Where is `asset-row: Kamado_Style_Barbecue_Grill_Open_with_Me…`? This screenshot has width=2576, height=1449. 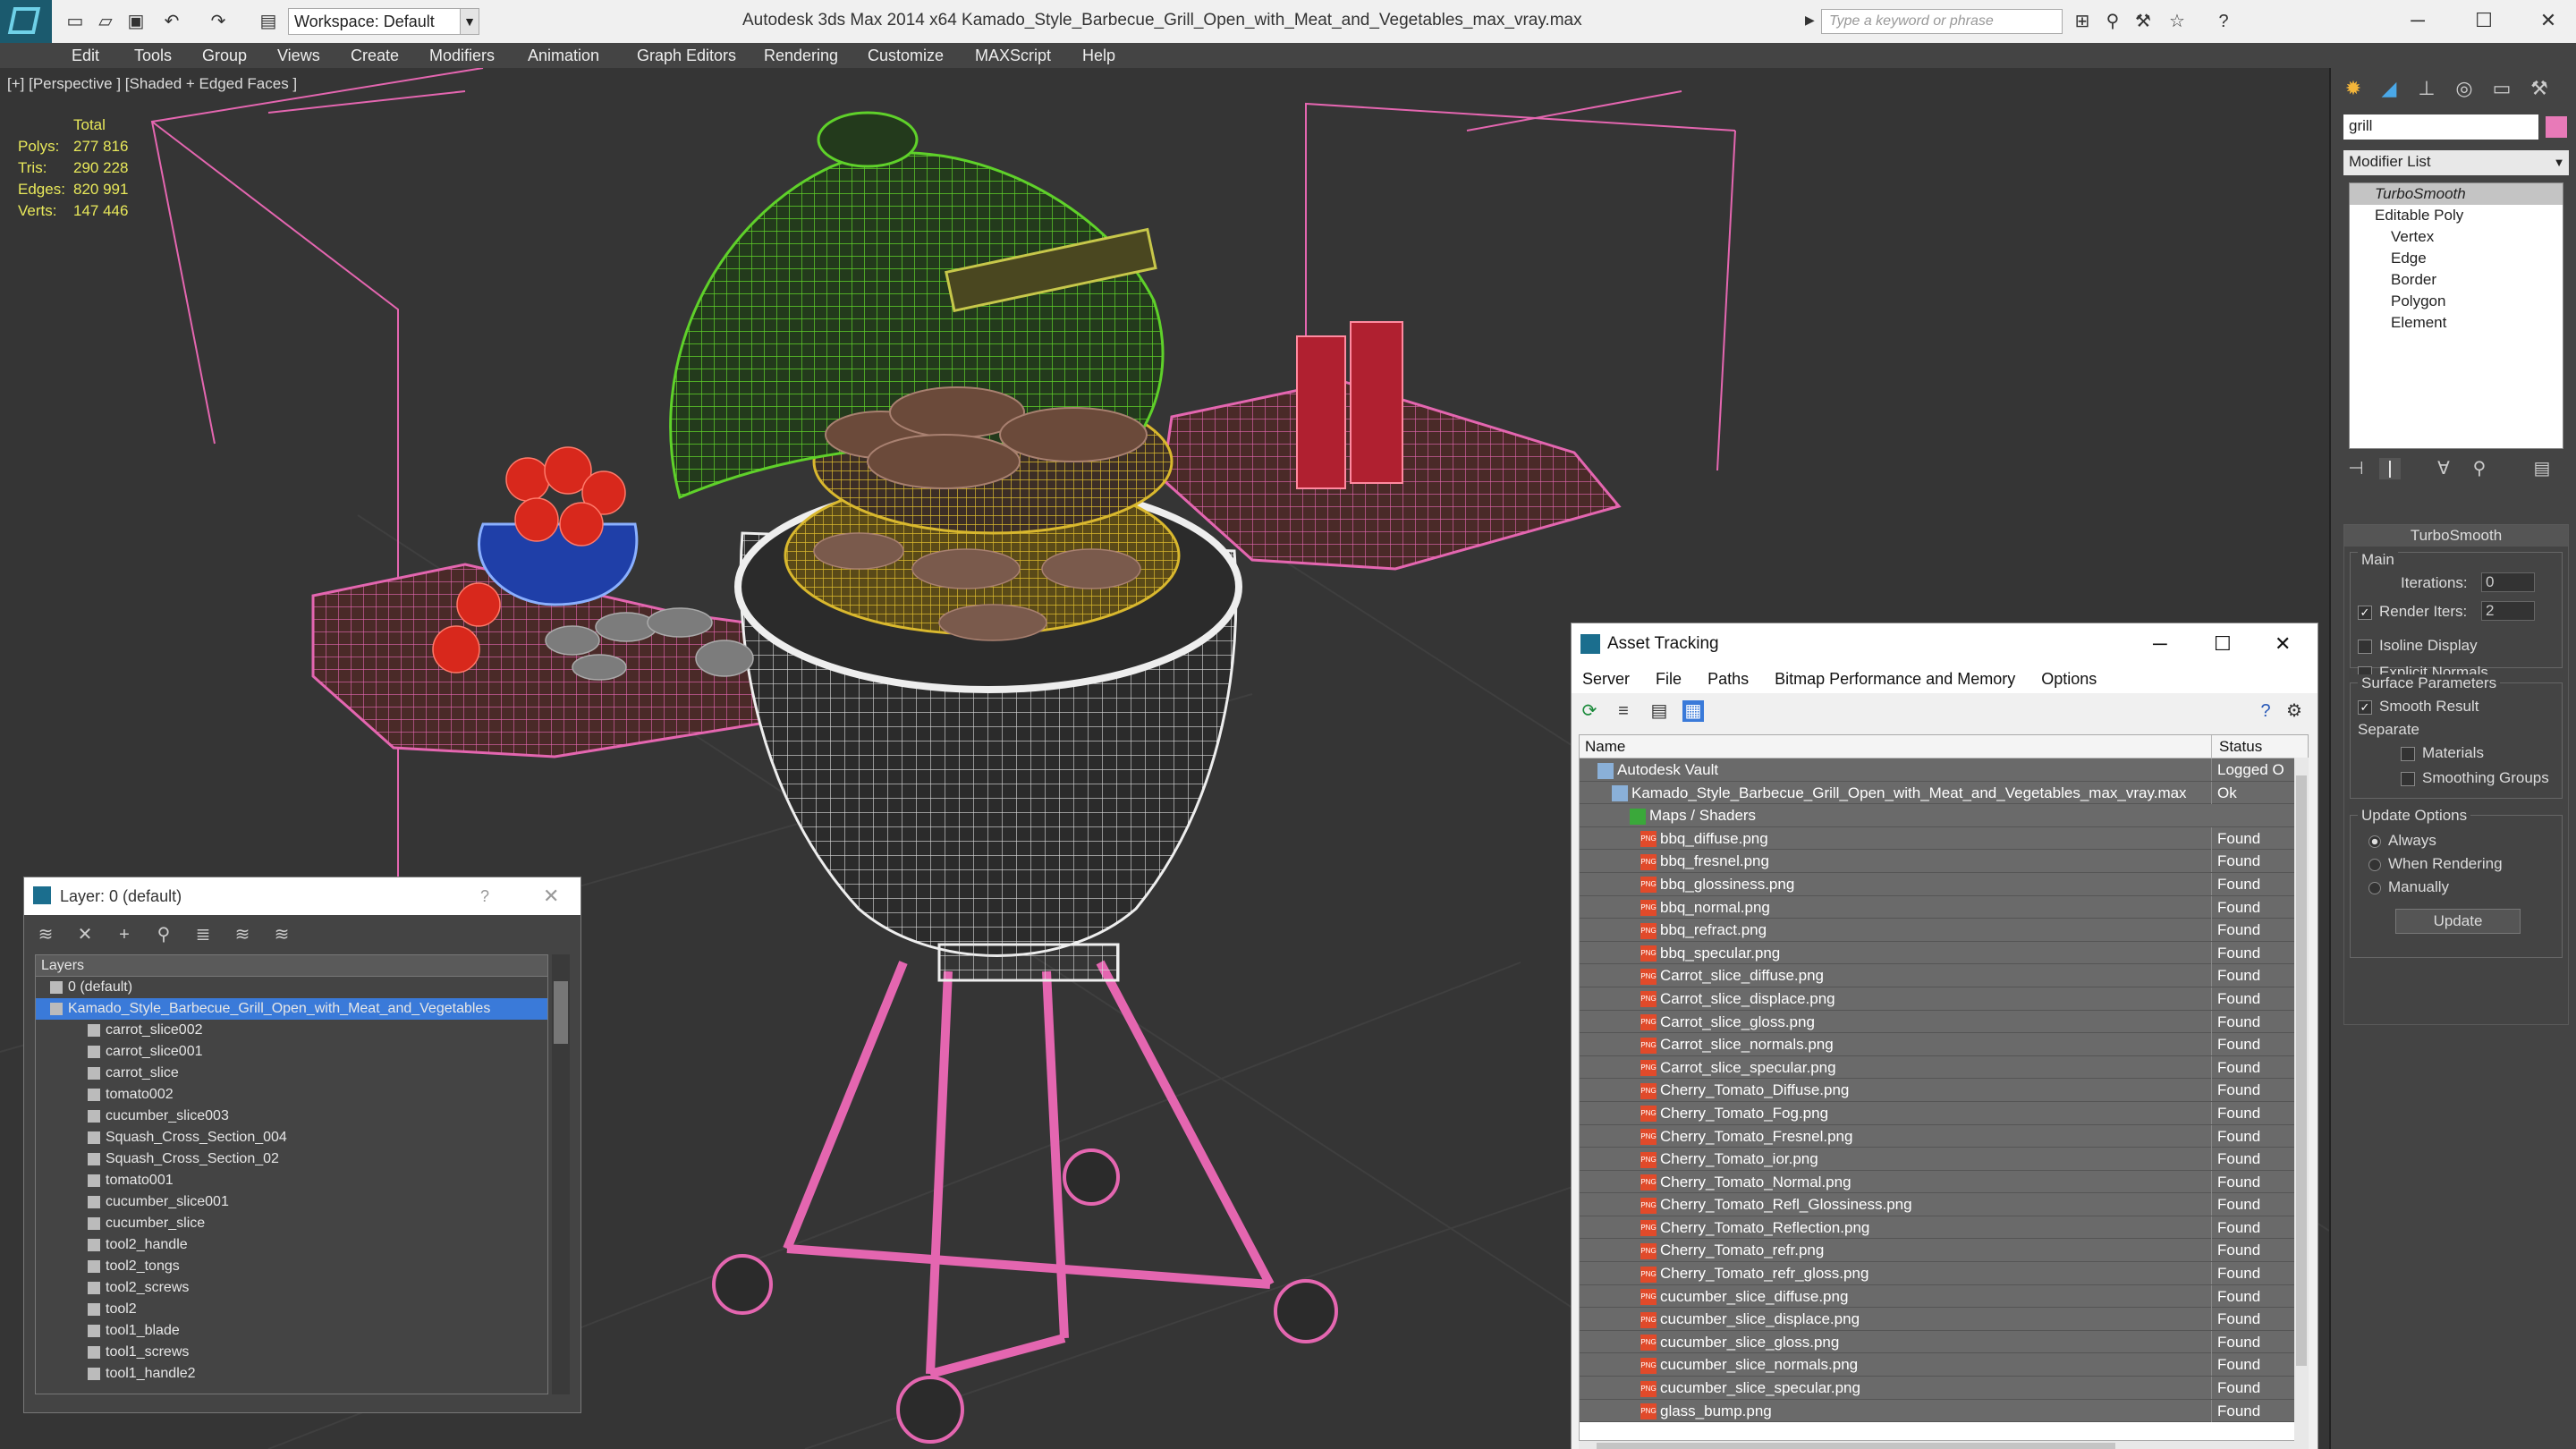 asset-row: Kamado_Style_Barbecue_Grill_Open_with_Me… is located at coordinates (1944, 793).